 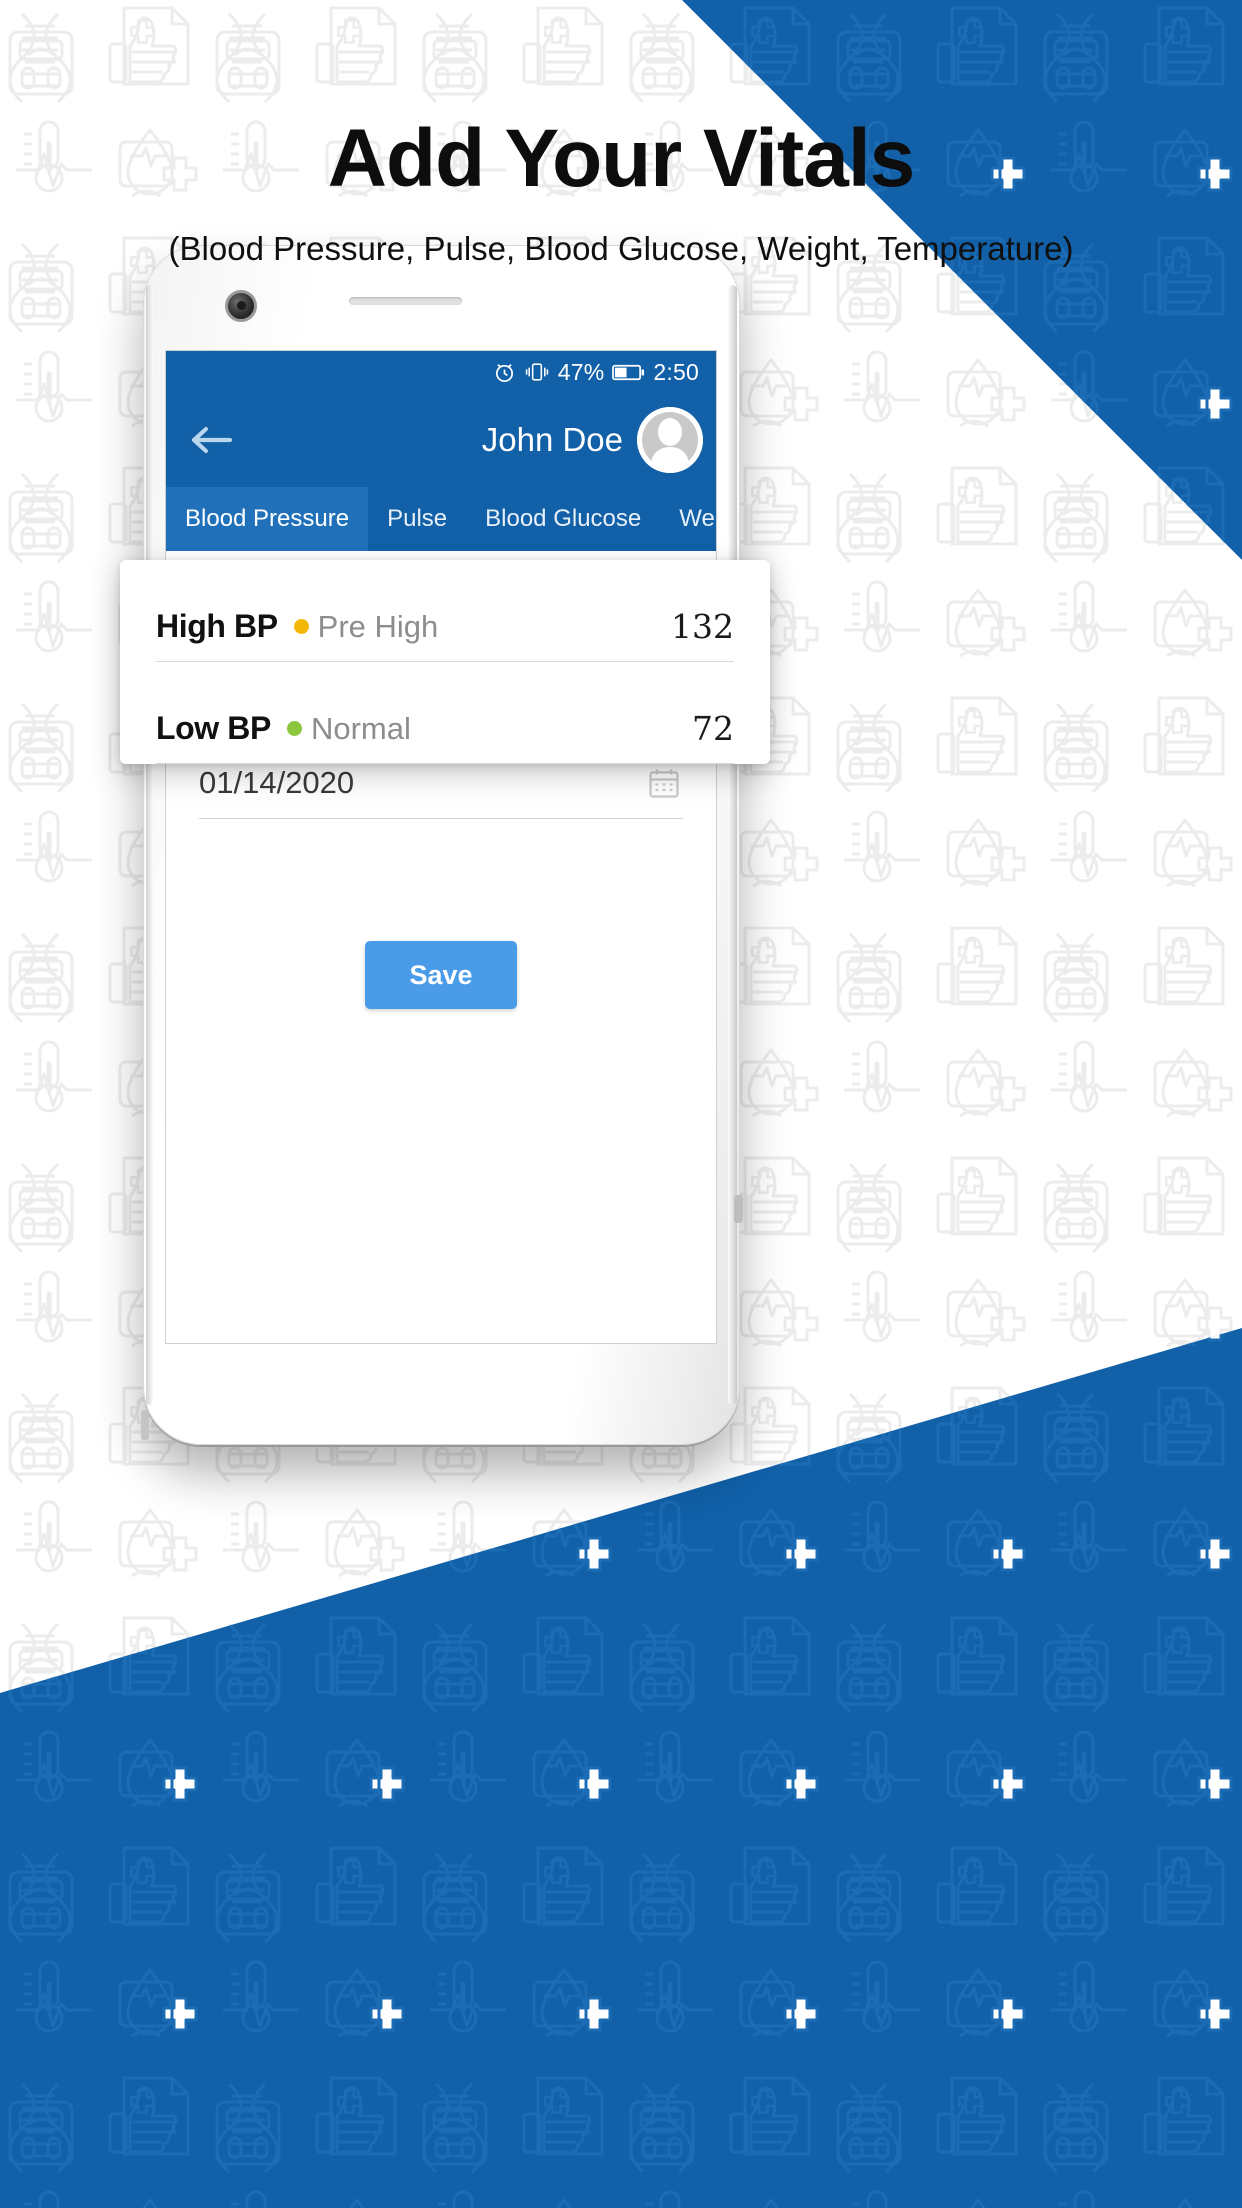 What do you see at coordinates (360, 728) in the screenshot?
I see `low-bp-status-label: Normal` at bounding box center [360, 728].